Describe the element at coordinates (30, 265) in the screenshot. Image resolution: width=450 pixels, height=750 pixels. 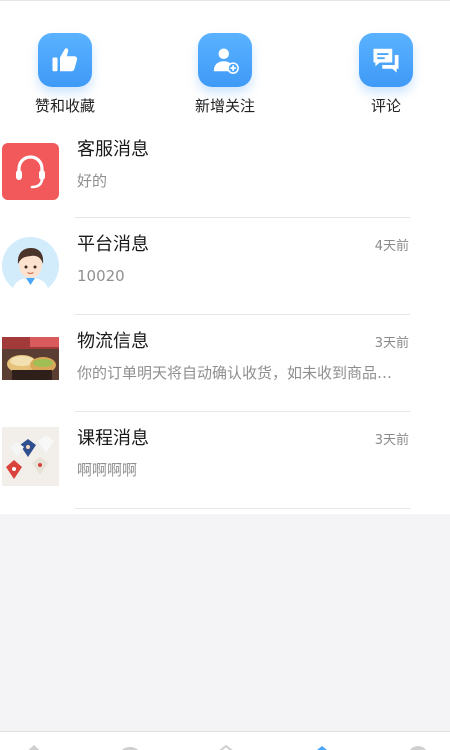
I see `avatar-boy` at that location.